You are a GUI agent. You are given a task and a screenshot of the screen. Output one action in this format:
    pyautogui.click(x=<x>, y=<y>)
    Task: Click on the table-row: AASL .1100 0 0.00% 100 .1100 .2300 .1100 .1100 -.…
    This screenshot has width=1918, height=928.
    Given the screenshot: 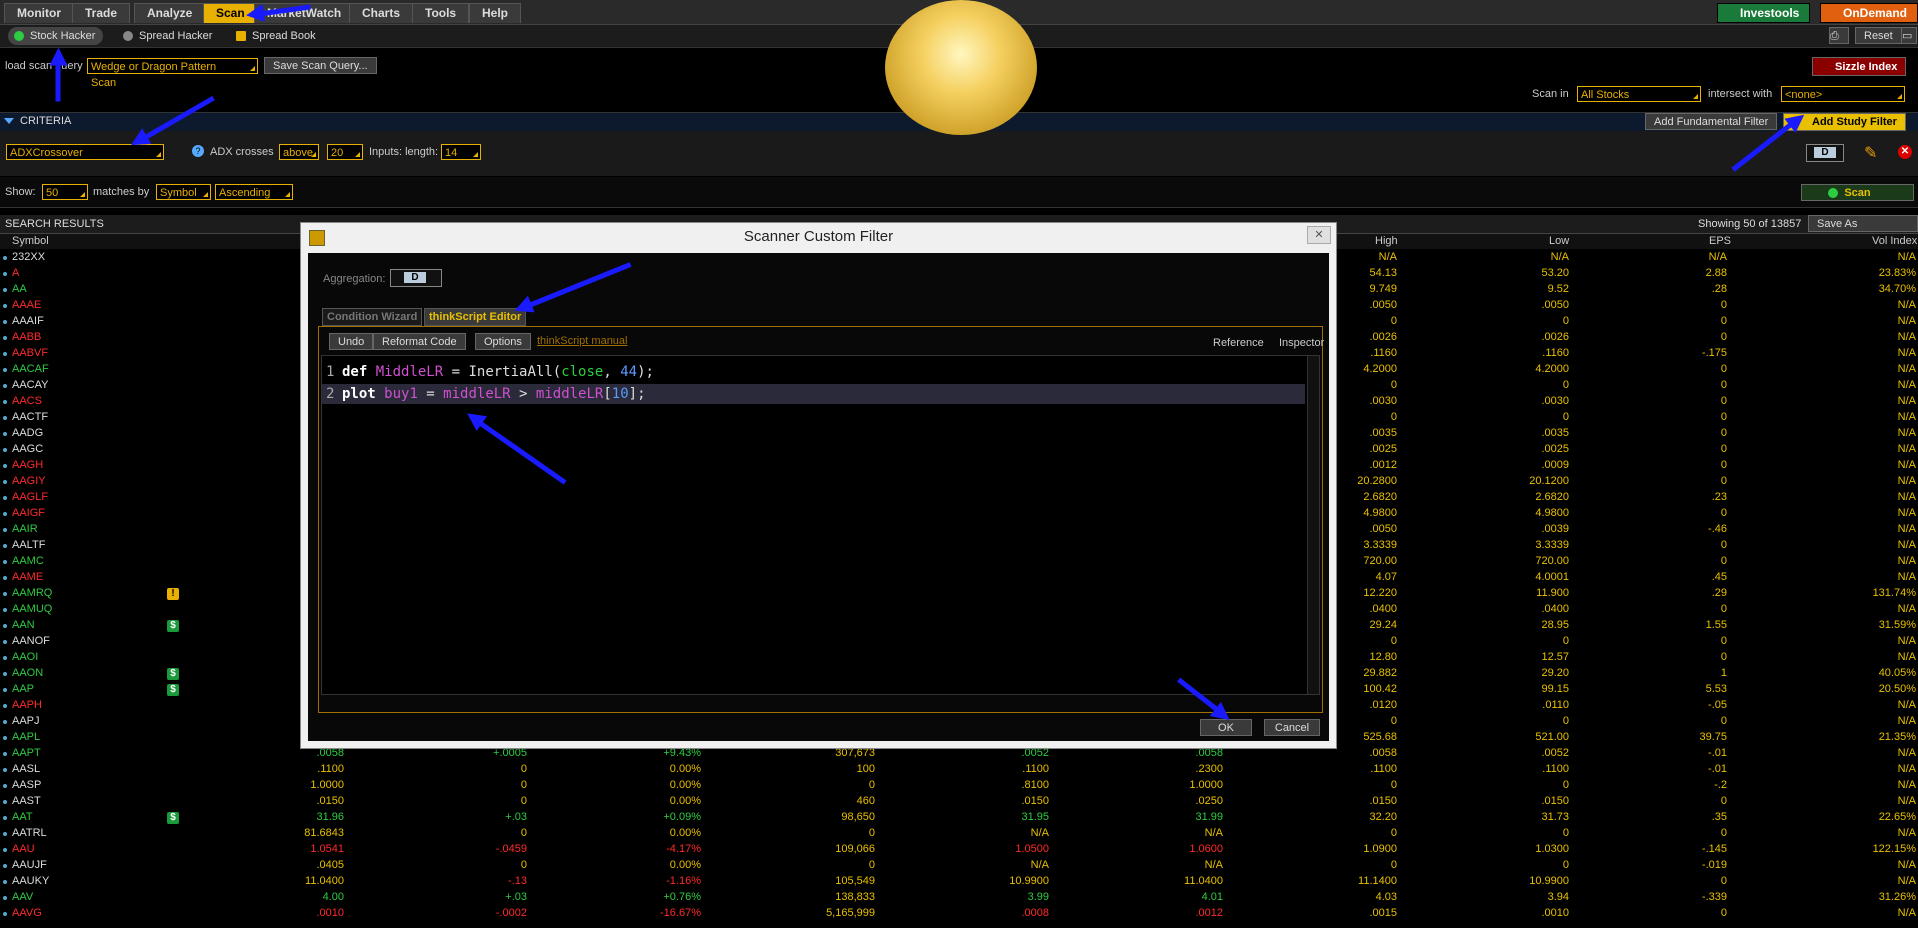 What is the action you would take?
    pyautogui.click(x=959, y=770)
    